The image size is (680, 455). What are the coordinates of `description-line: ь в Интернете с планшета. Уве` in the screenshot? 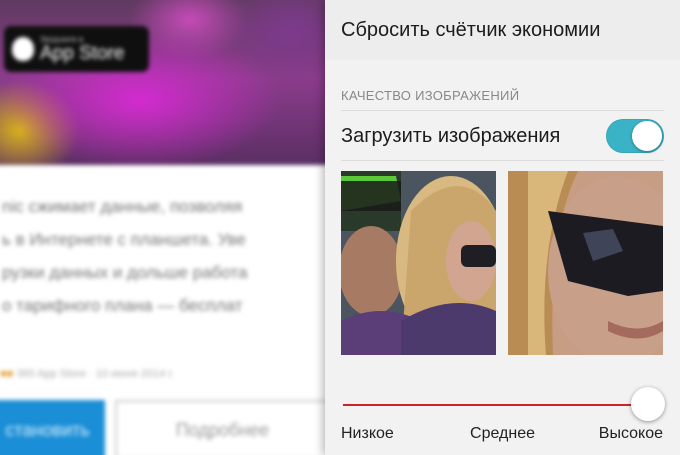 It's located at (124, 239).